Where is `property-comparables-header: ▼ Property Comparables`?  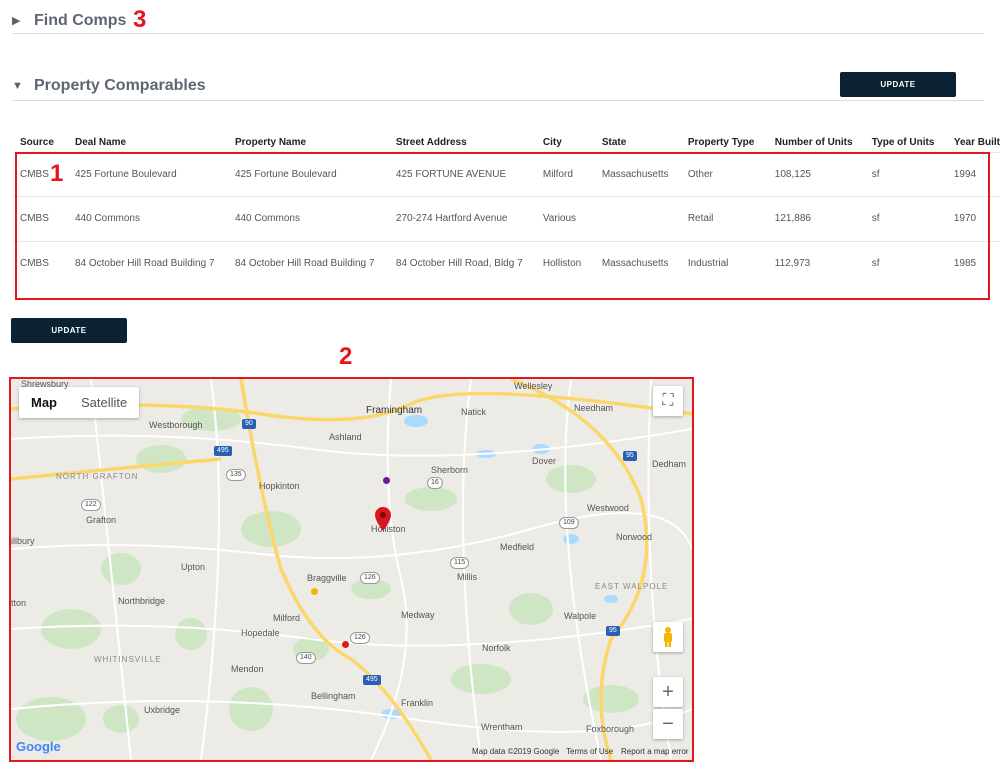 property-comparables-header: ▼ Property Comparables is located at coordinates (498, 86).